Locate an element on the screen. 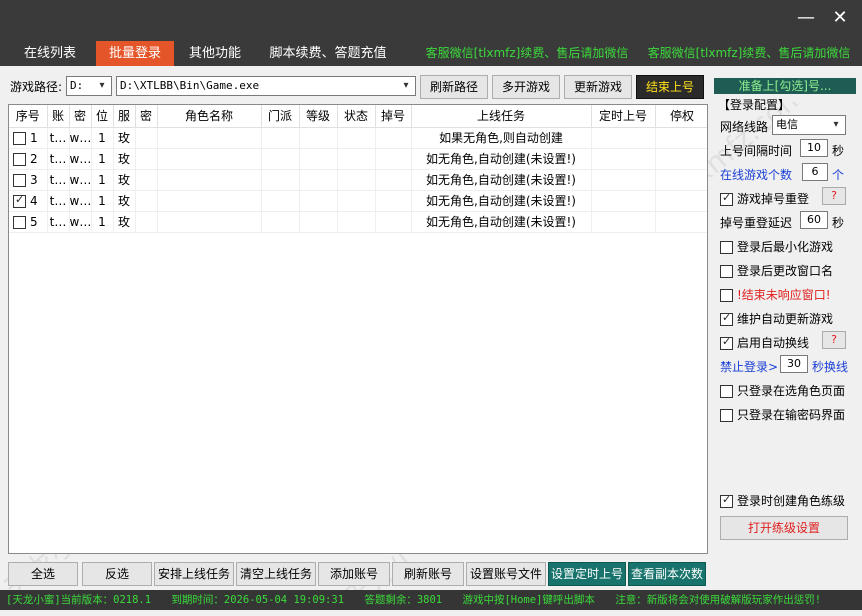 The image size is (862, 616). col-header: 服 is located at coordinates (124, 116).